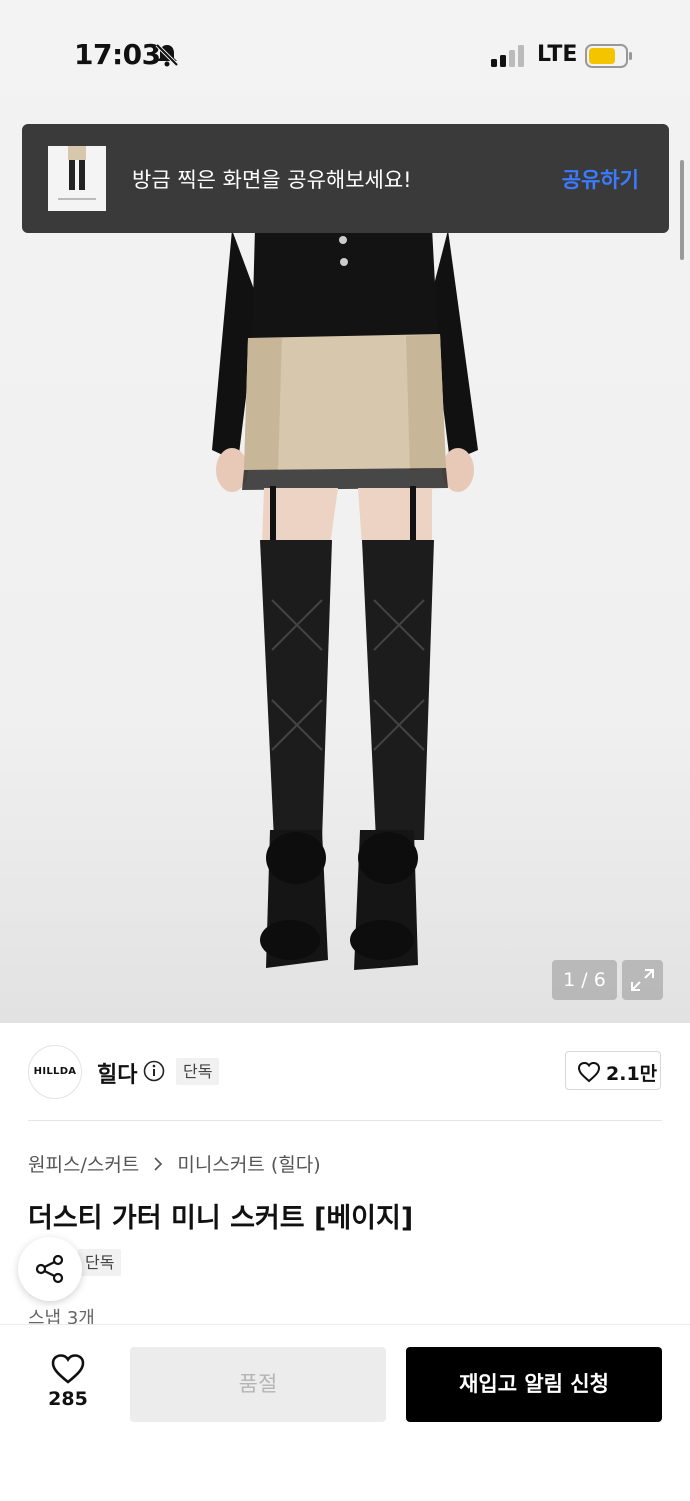 The width and height of the screenshot is (690, 1501). Describe the element at coordinates (198, 1071) in the screenshot. I see `exclusive-badge: 단독` at that location.